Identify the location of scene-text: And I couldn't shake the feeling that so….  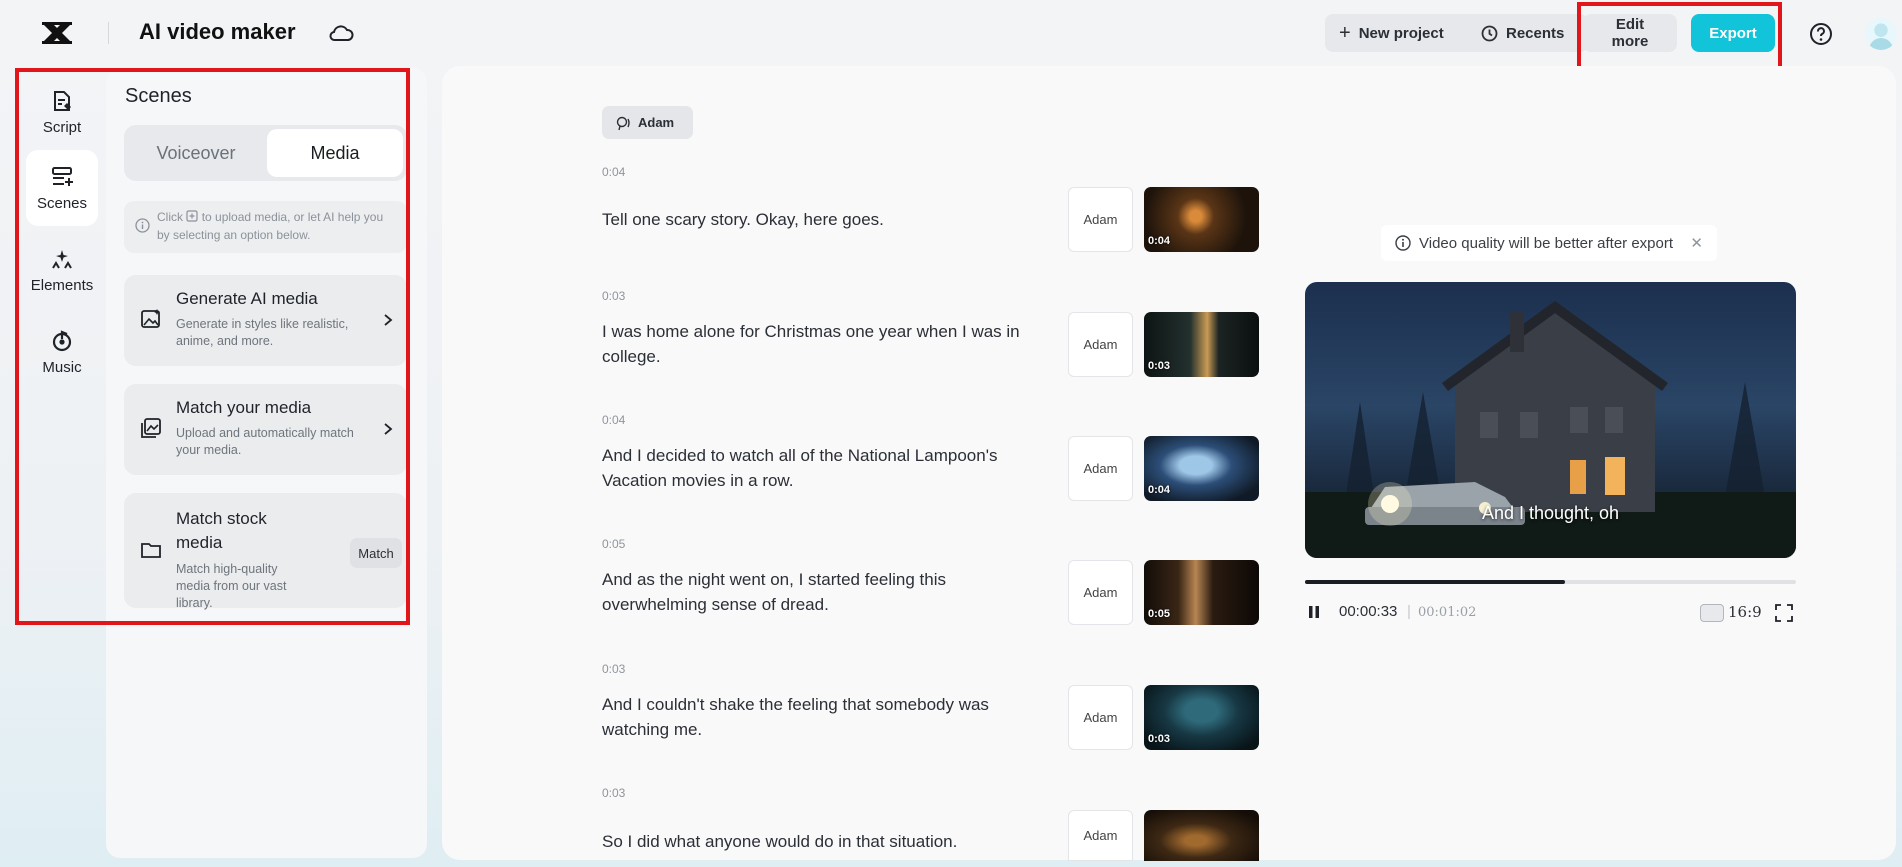
(822, 717).